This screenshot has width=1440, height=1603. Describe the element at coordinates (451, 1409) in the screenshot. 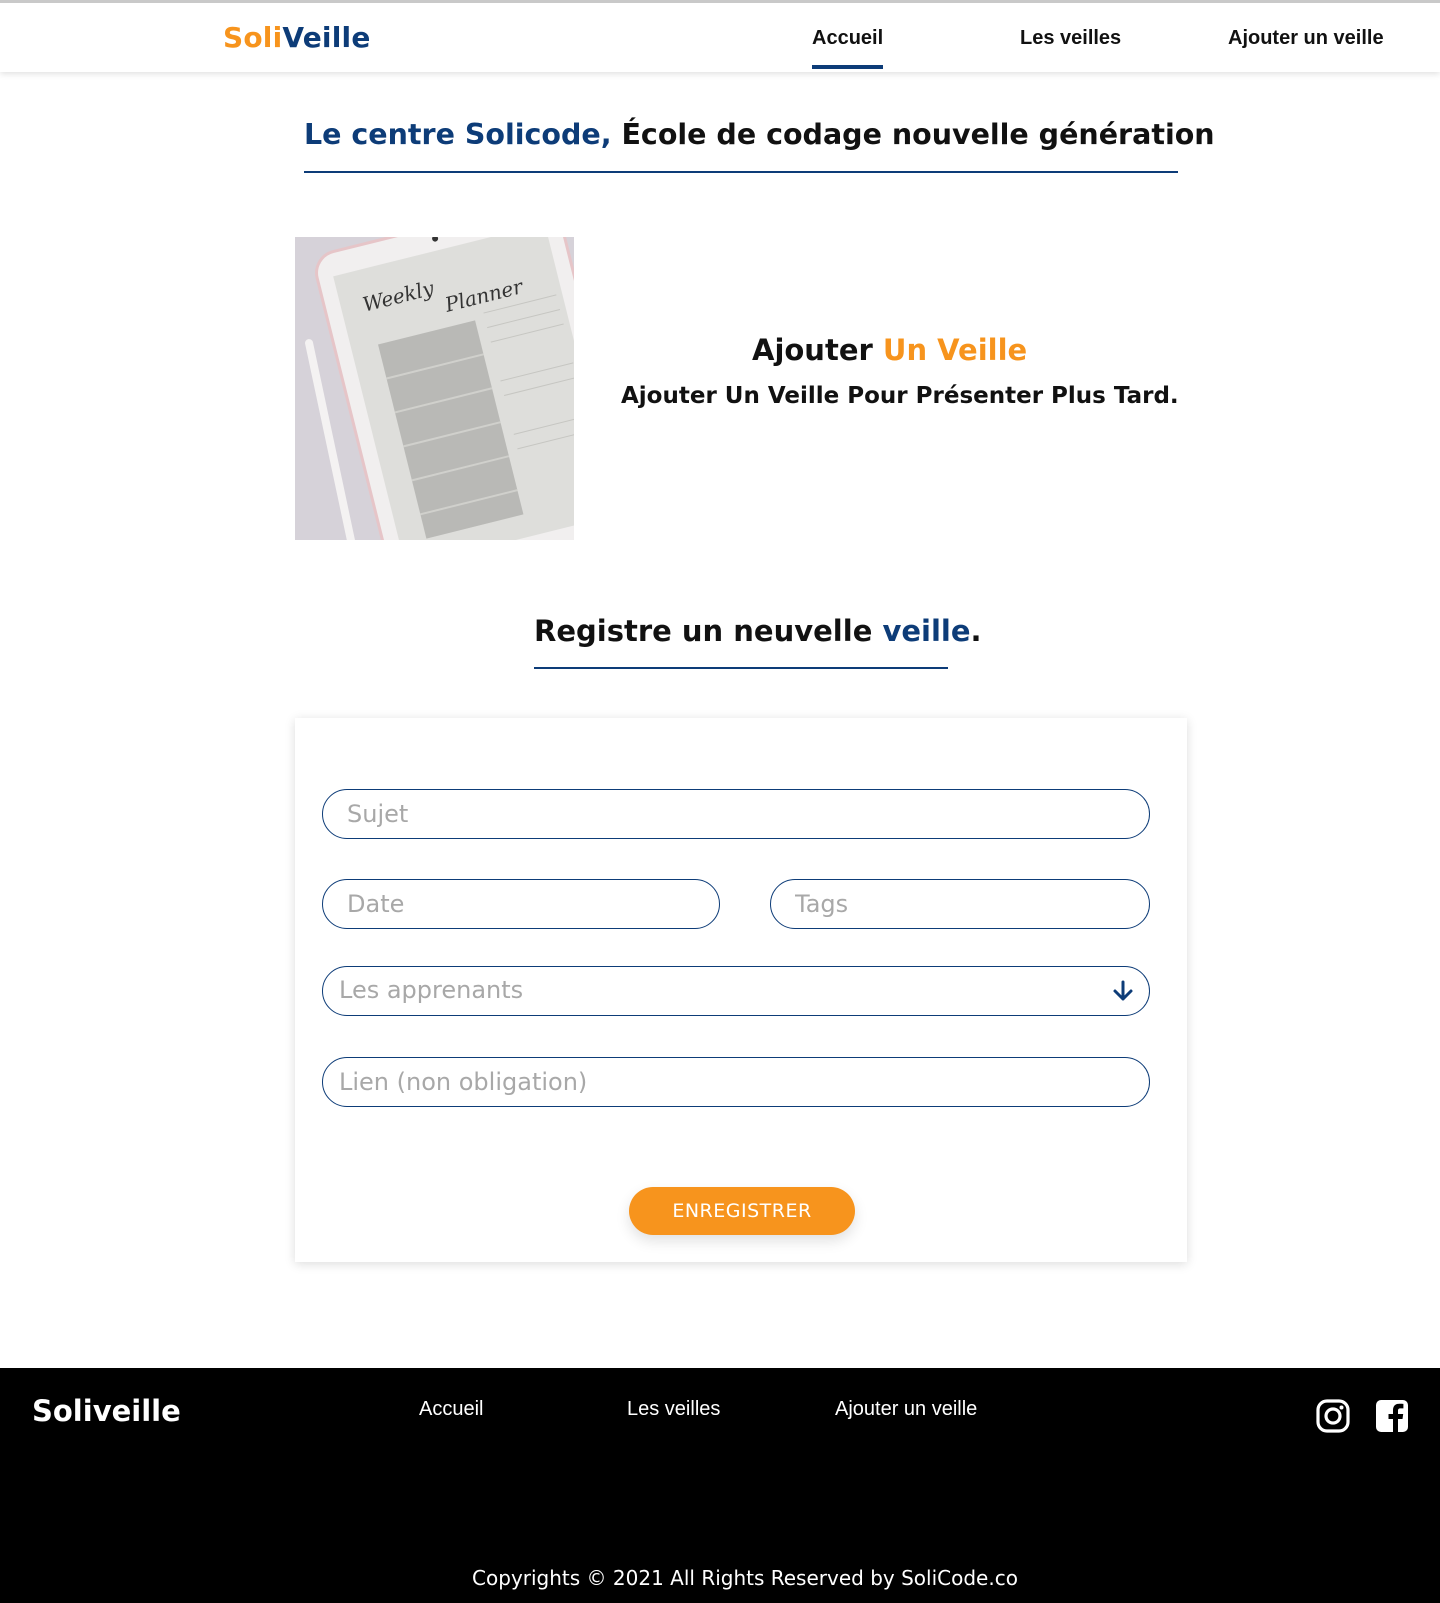

I see `footer-link-accueil: Accueil` at that location.